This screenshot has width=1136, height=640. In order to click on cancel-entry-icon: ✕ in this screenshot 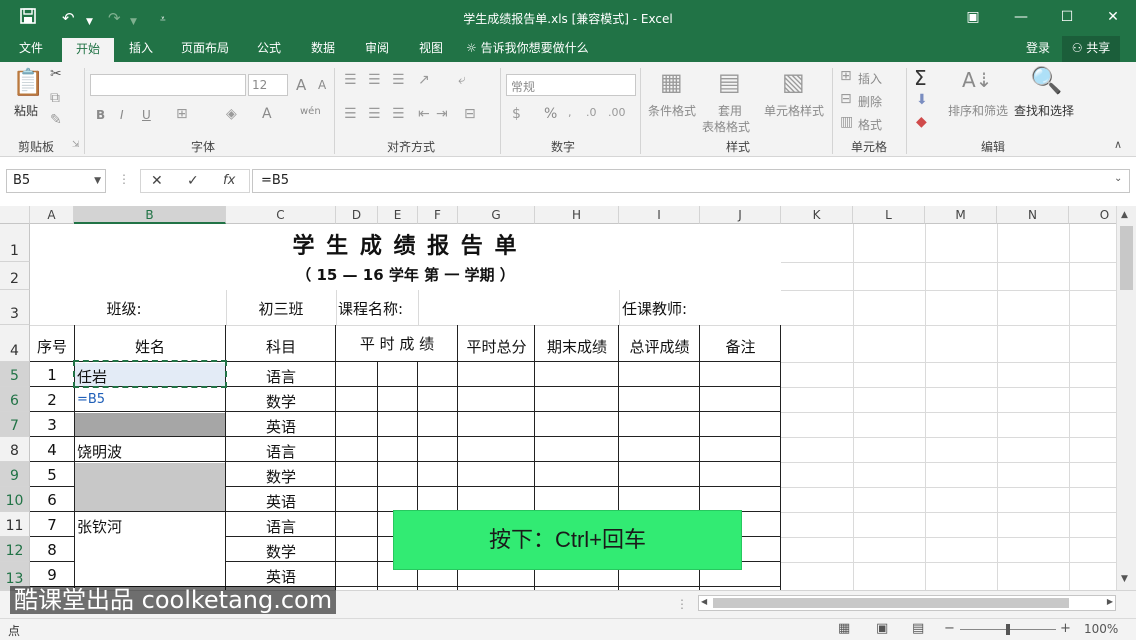, I will do `click(157, 181)`.